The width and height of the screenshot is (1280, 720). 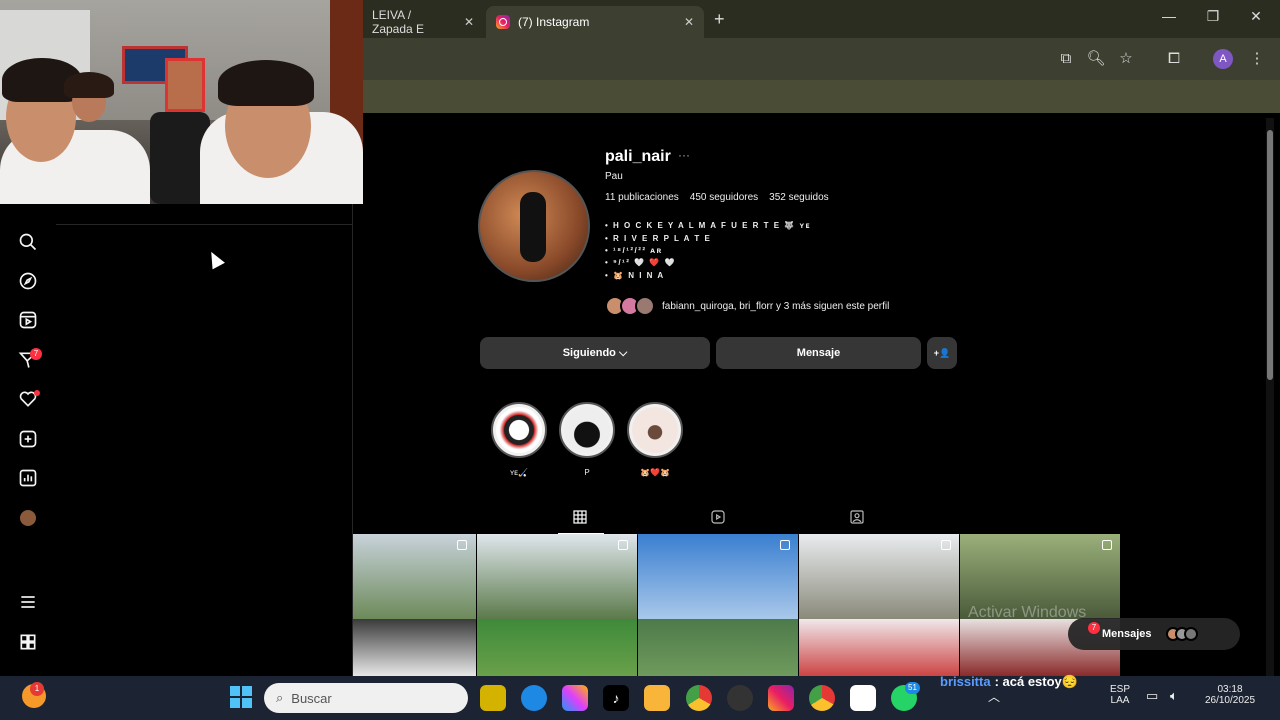 I want to click on highlight-label: ʏᴇ🏑, so click(x=519, y=472).